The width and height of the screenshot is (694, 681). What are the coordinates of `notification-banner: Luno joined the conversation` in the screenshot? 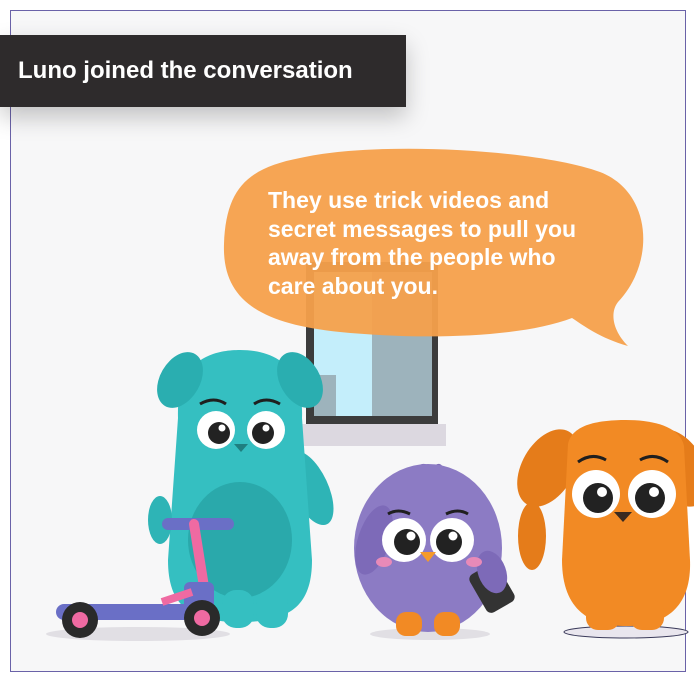 It's located at (203, 71).